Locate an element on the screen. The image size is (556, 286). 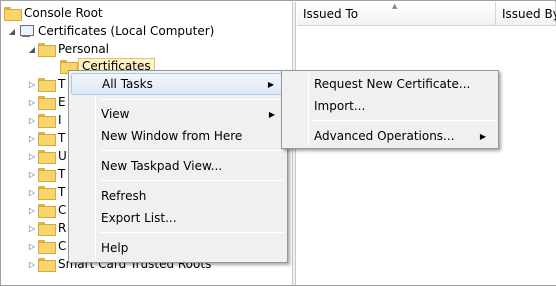
menu-item-all-tasks: All Tasks ▶ is located at coordinates (178, 84).